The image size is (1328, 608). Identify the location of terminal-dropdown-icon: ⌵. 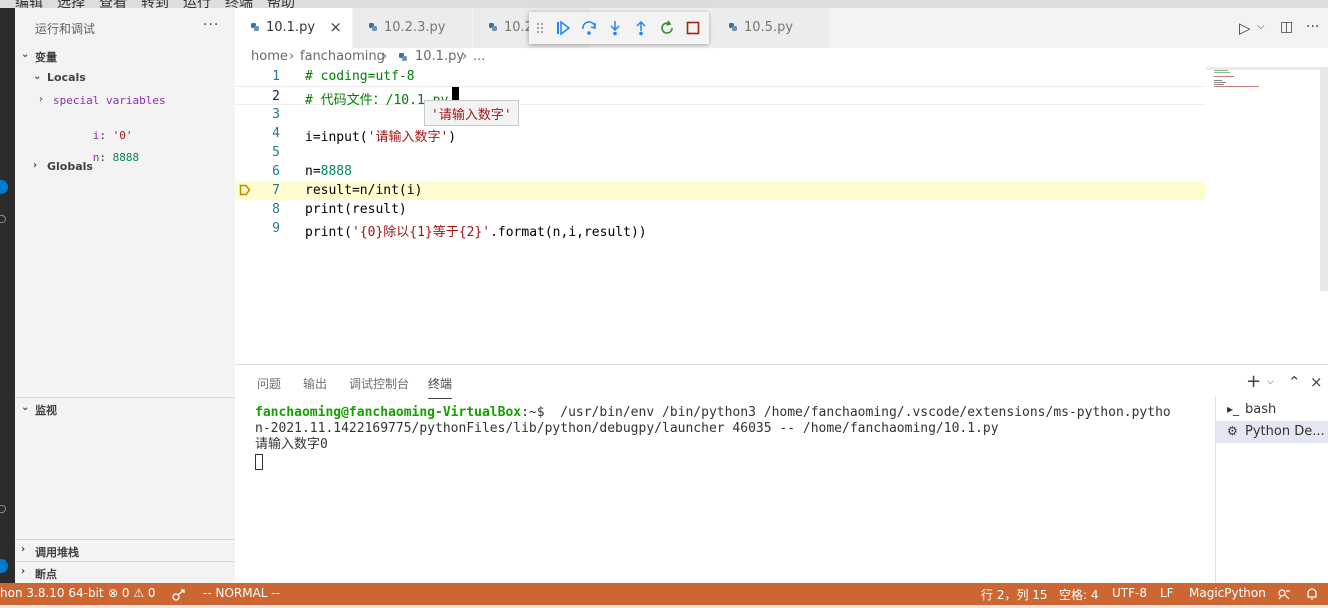
(1270, 382).